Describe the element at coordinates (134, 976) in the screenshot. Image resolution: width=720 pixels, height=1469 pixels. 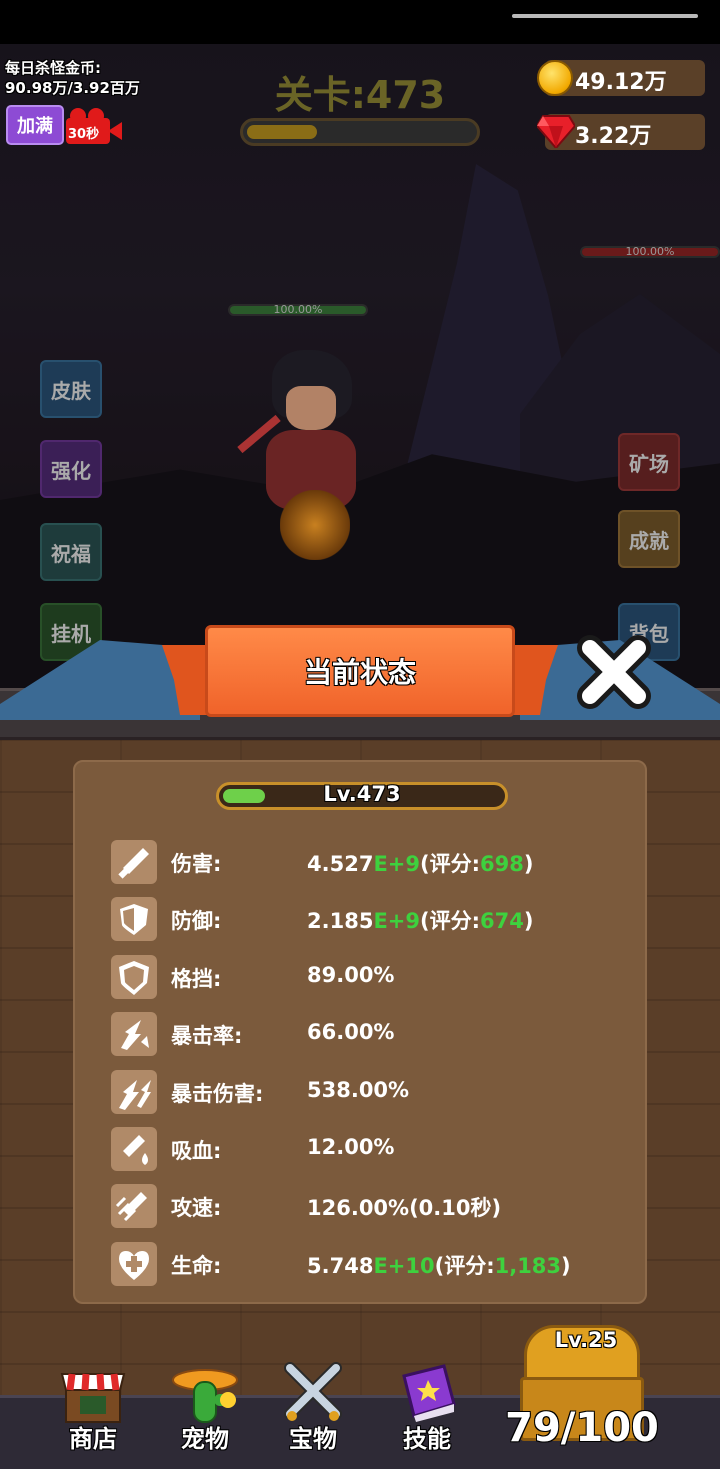
I see `block-shield-icon` at that location.